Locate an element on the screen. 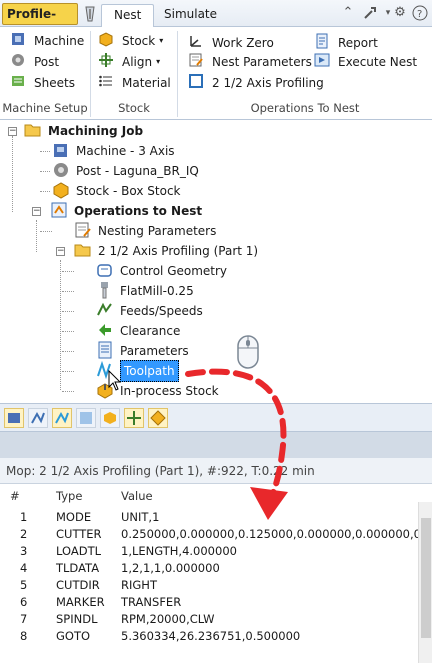 This screenshot has height=663, width=432. toolbar-ops-icon is located at coordinates (38, 418).